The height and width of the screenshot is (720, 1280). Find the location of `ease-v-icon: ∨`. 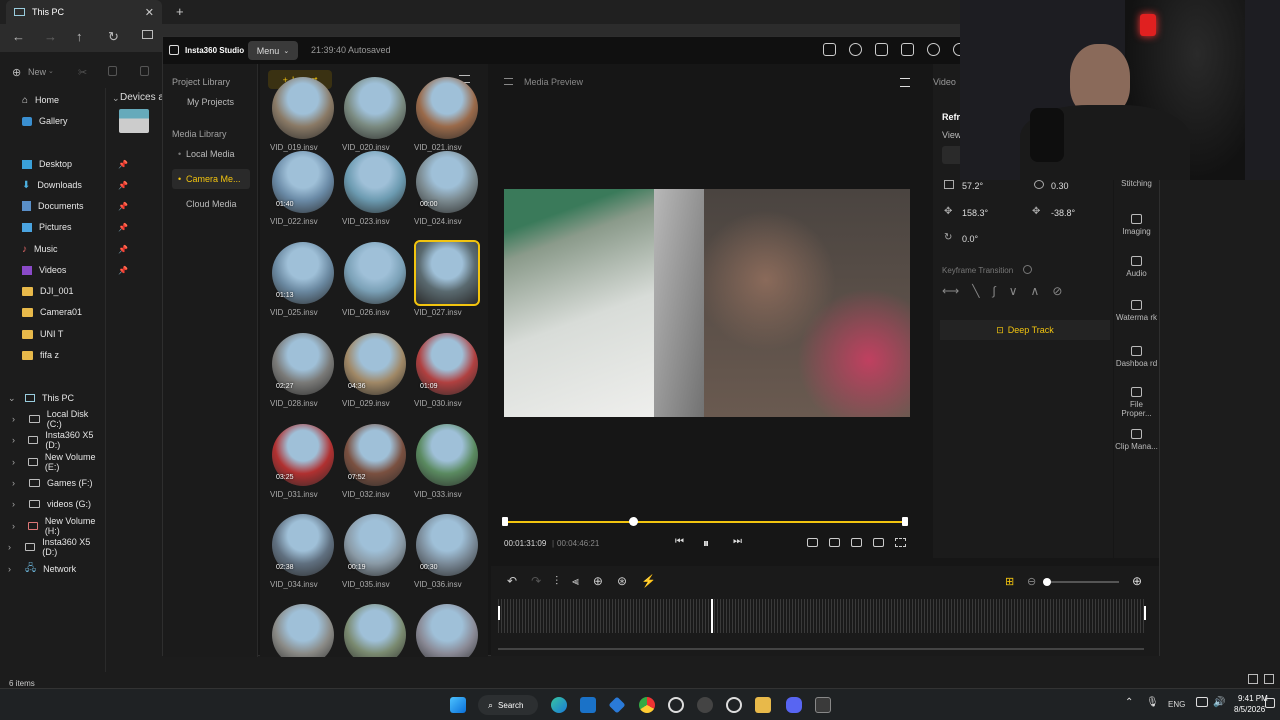

ease-v-icon: ∨ is located at coordinates (1013, 291).